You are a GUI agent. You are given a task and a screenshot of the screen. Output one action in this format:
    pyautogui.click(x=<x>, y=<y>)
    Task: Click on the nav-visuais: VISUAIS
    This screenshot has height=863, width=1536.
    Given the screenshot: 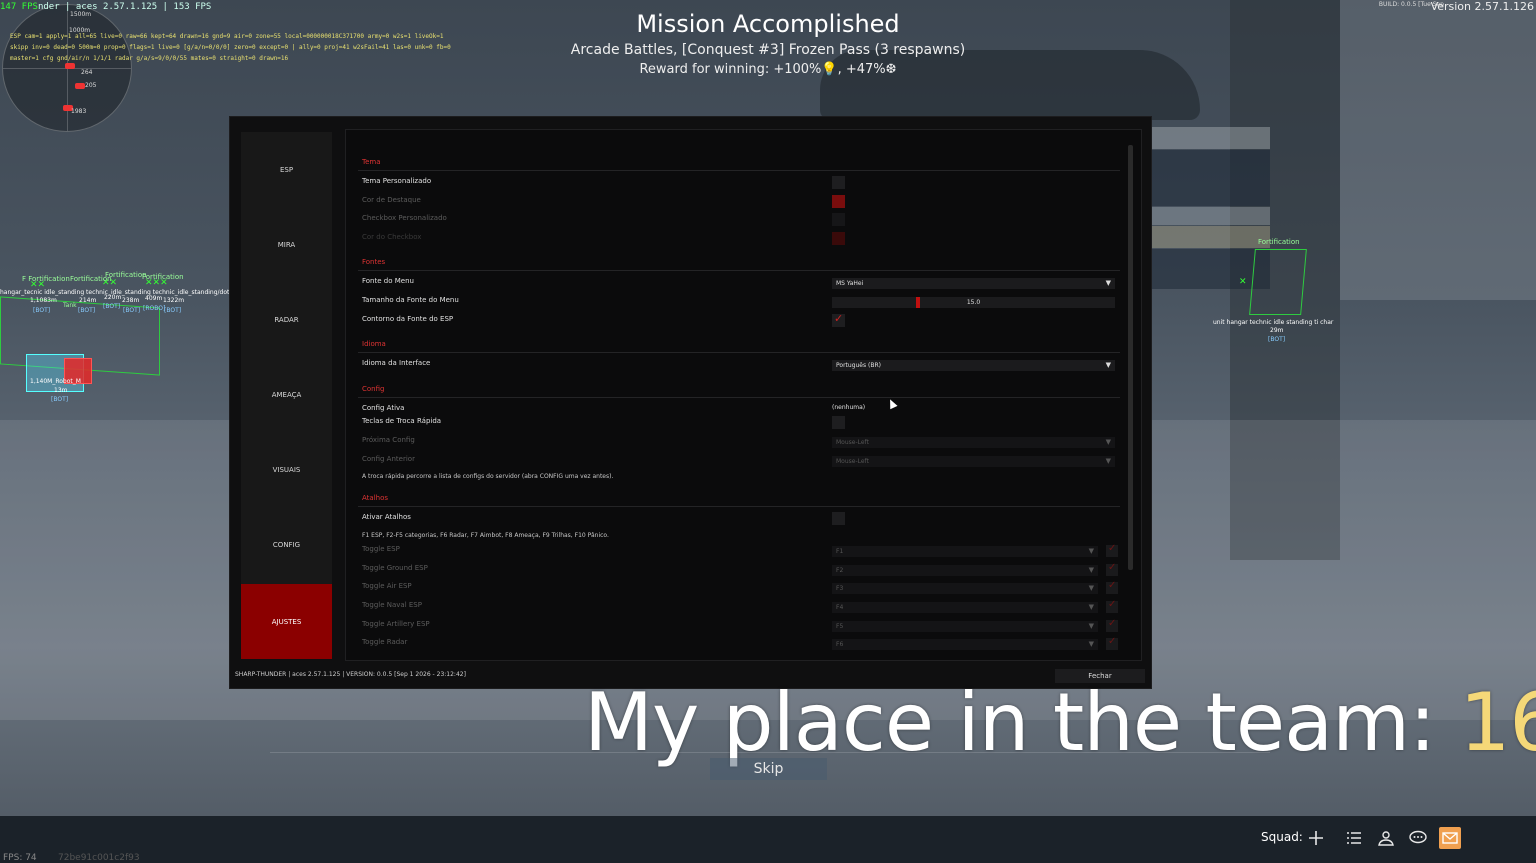 What is the action you would take?
    pyautogui.click(x=286, y=469)
    